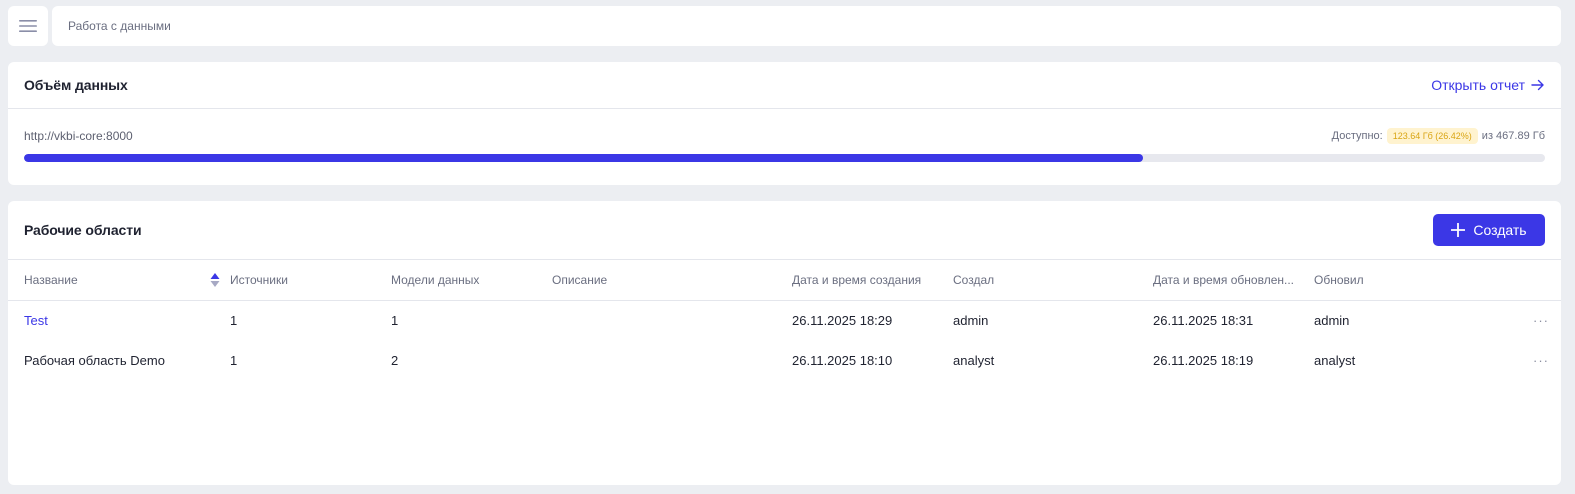  I want to click on col-header-actions, so click(1518, 280).